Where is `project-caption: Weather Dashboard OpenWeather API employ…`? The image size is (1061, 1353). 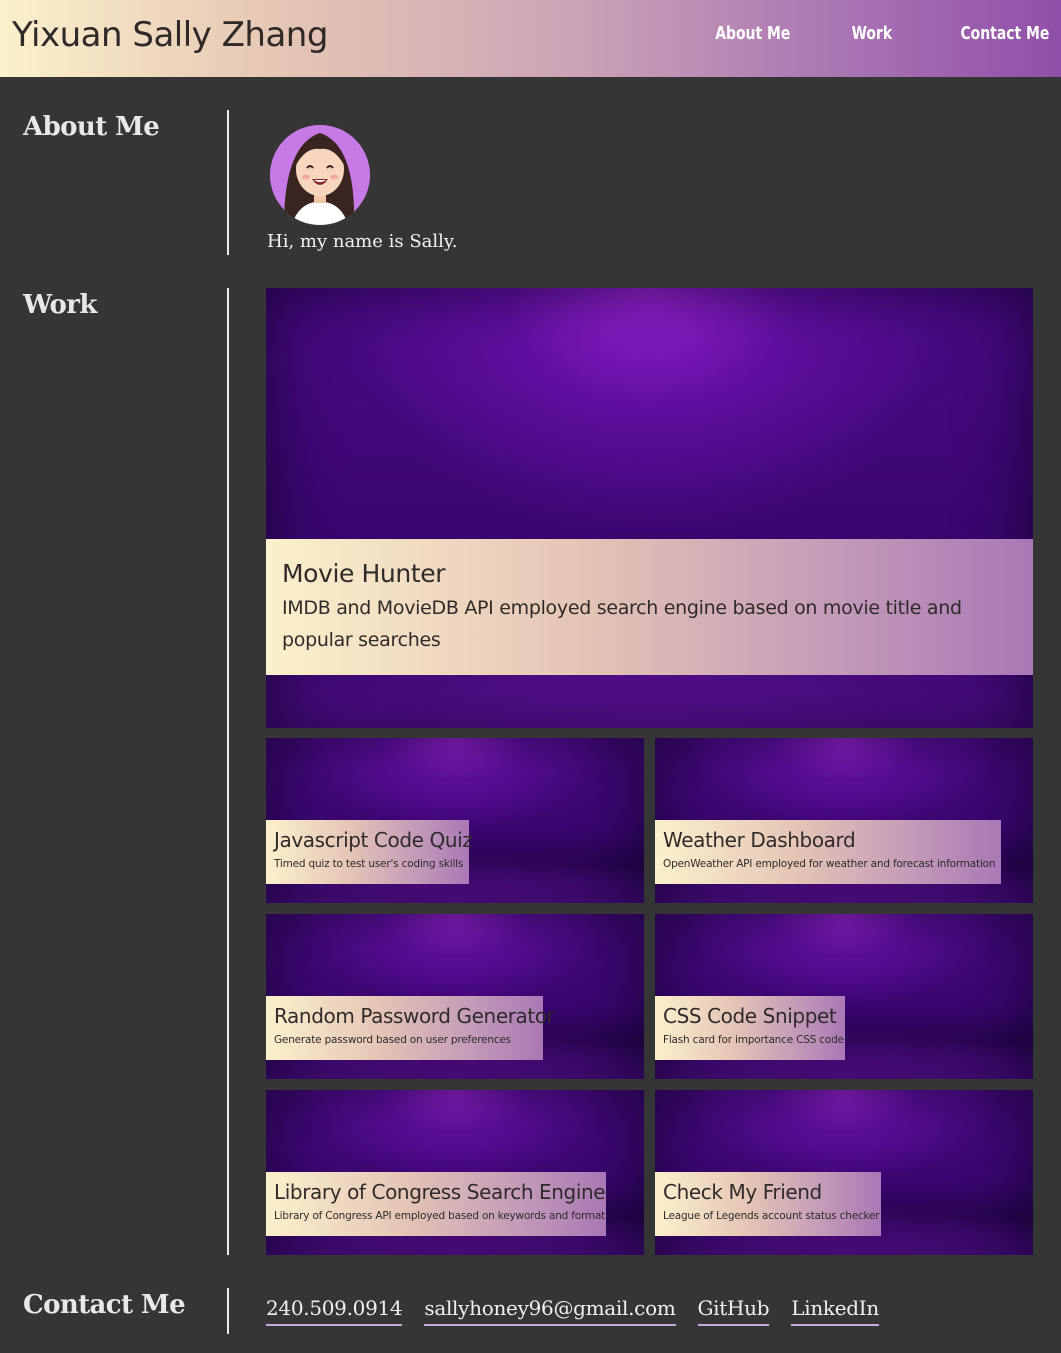
project-caption: Weather Dashboard OpenWeather API employ… is located at coordinates (828, 852).